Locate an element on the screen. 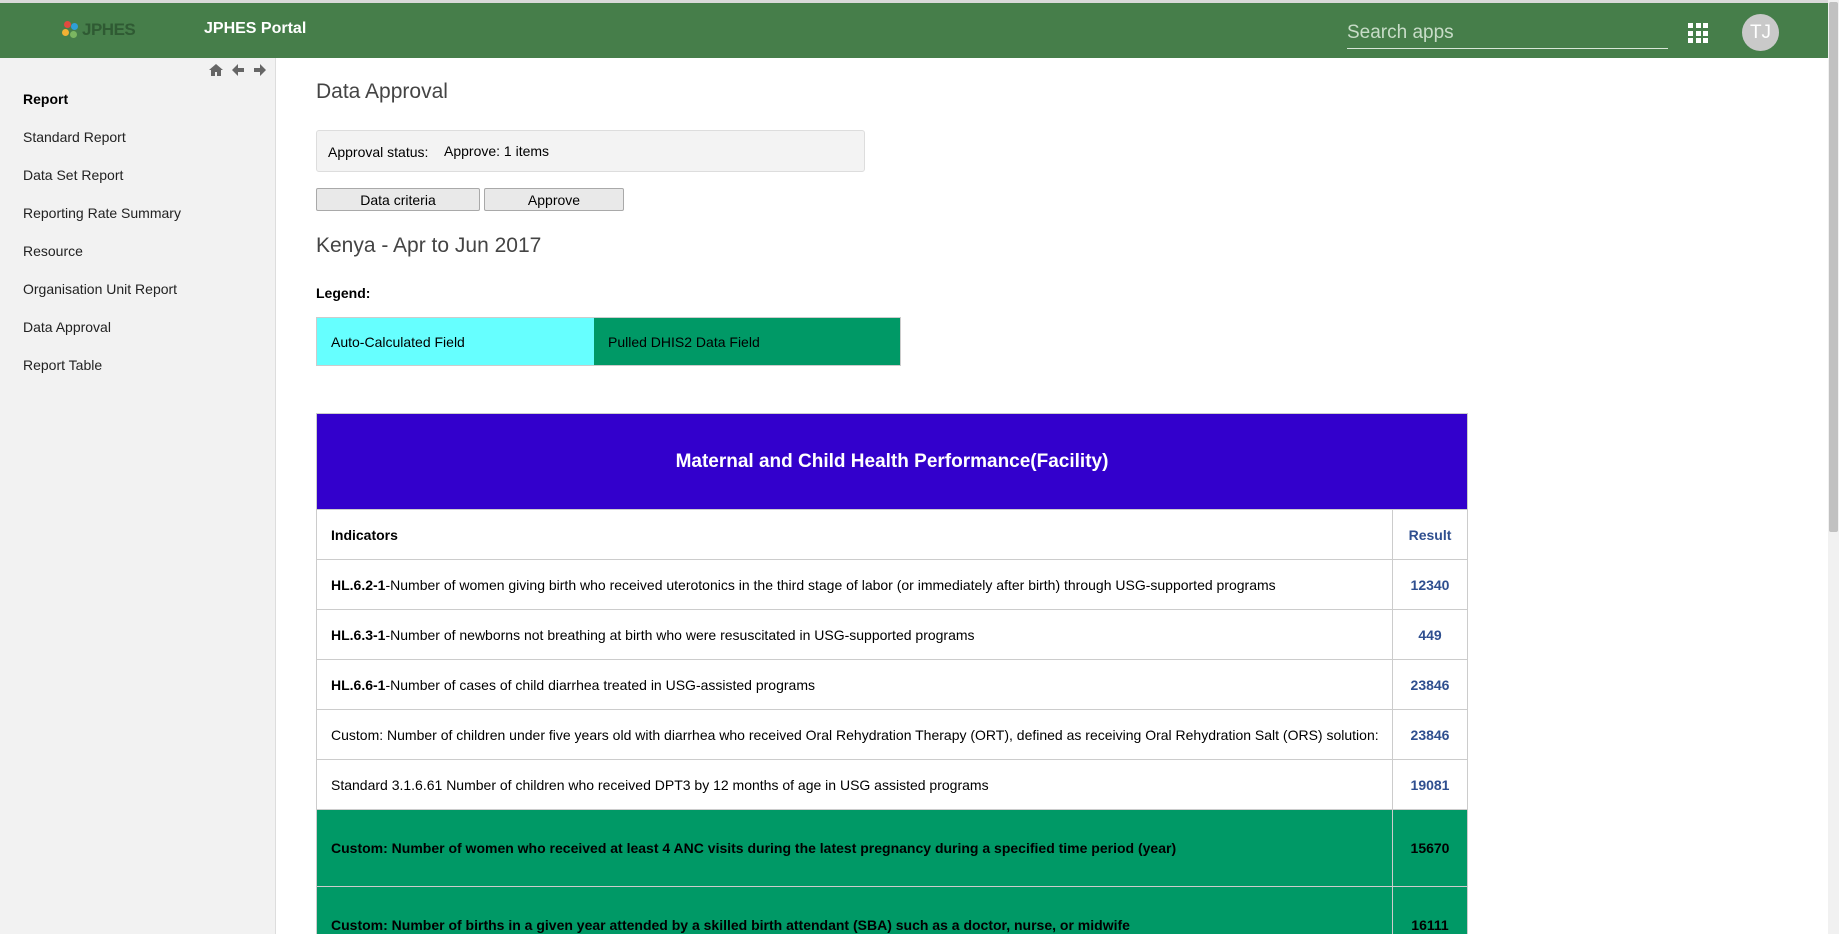 This screenshot has height=934, width=1839. sidebar-item-data-approval: Data Approval is located at coordinates (102, 337).